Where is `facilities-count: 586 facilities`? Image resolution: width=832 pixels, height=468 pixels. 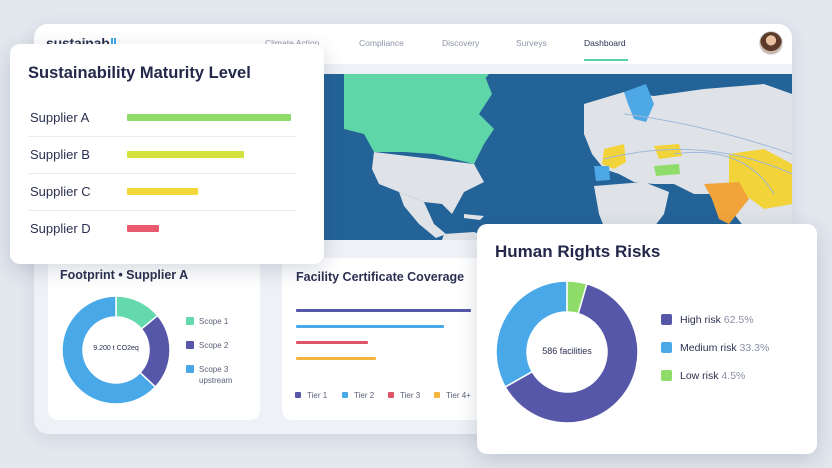 facilities-count: 586 facilities is located at coordinates (567, 351).